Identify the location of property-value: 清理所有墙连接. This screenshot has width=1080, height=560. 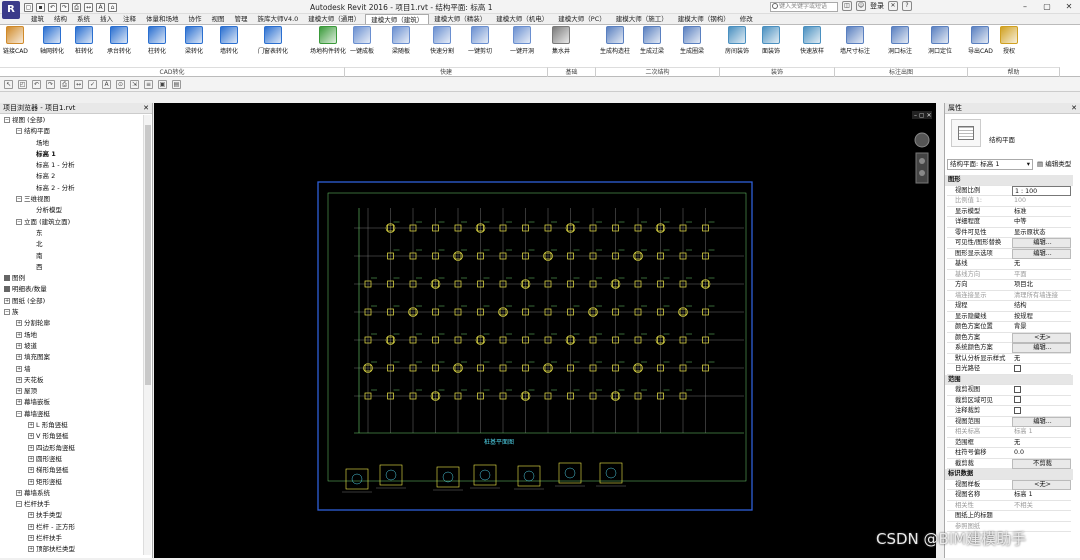
(1041, 296).